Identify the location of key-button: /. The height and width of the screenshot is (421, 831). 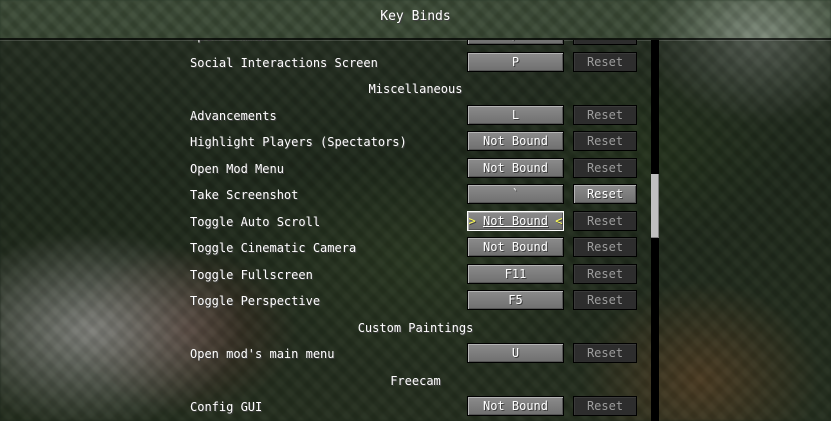
(515, 42).